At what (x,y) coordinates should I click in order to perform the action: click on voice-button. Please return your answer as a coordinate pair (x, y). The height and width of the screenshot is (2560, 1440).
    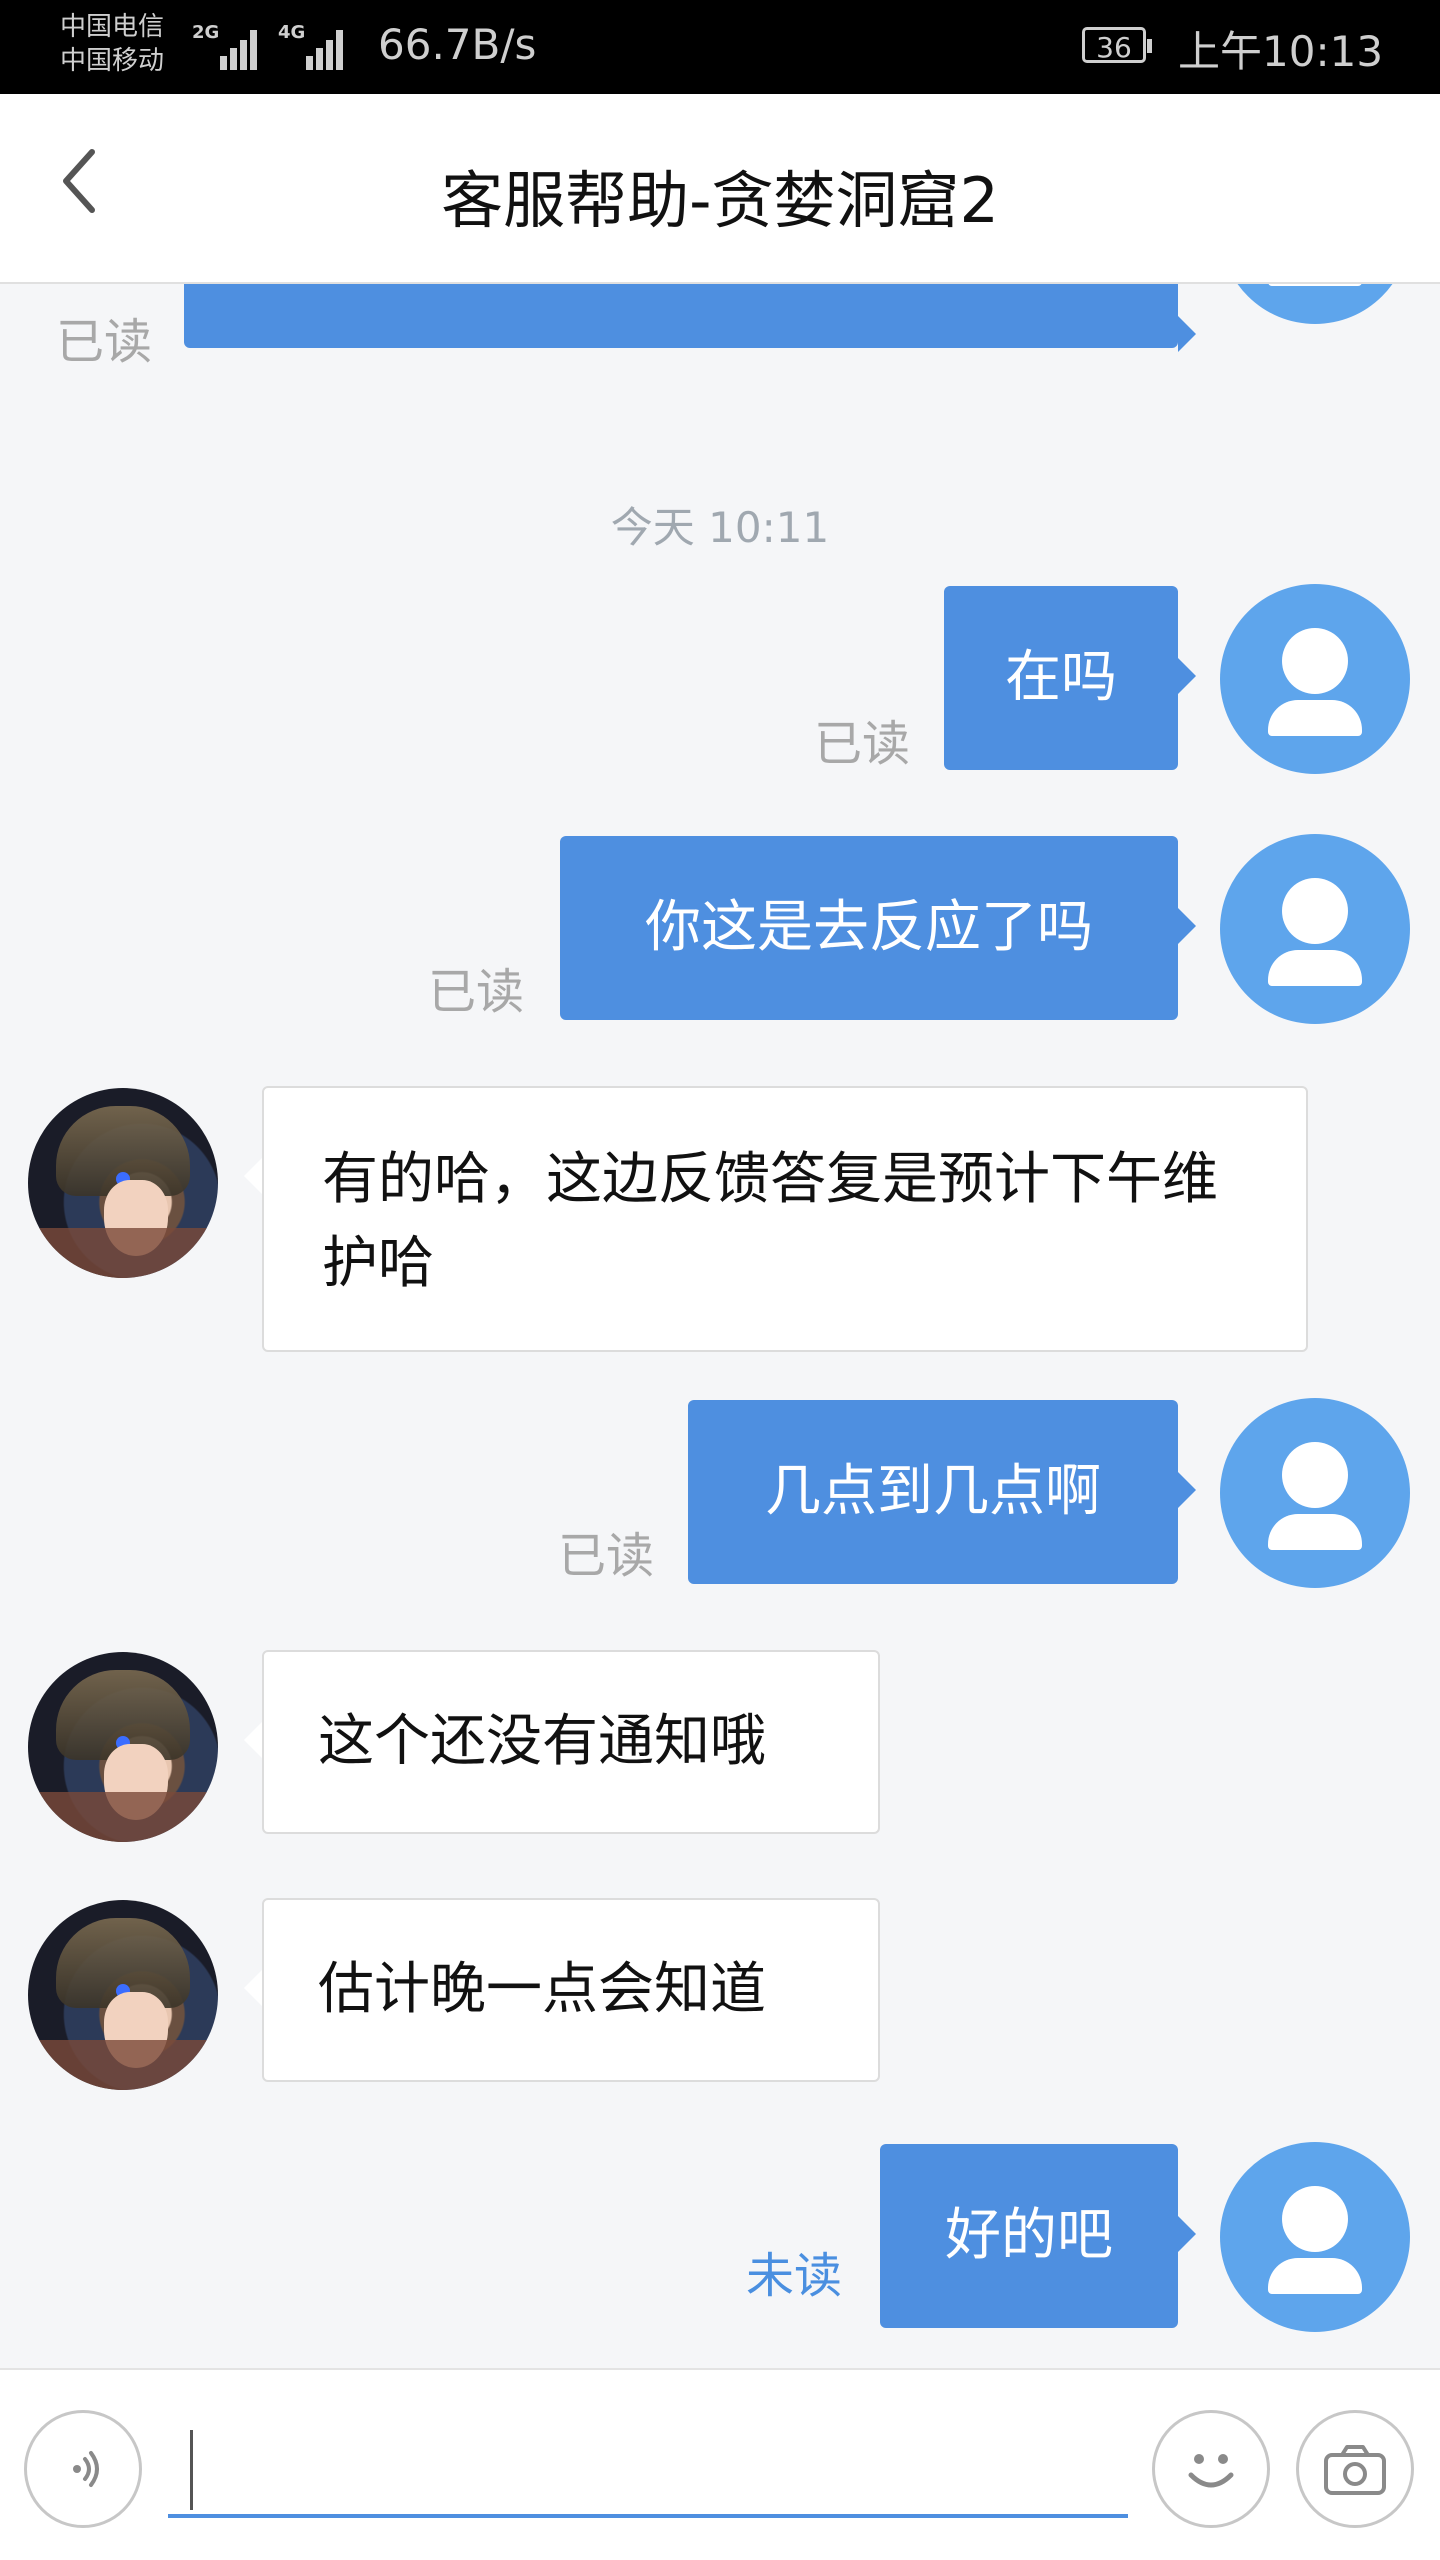
    Looking at the image, I should click on (83, 2469).